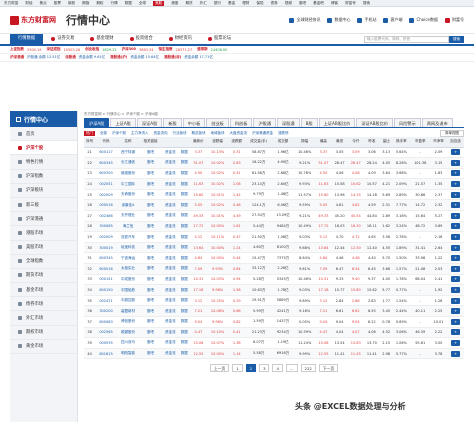 This screenshot has height=422, width=474. What do you see at coordinates (423, 20) in the screenshot?
I see `header-link: Choice数据` at bounding box center [423, 20].